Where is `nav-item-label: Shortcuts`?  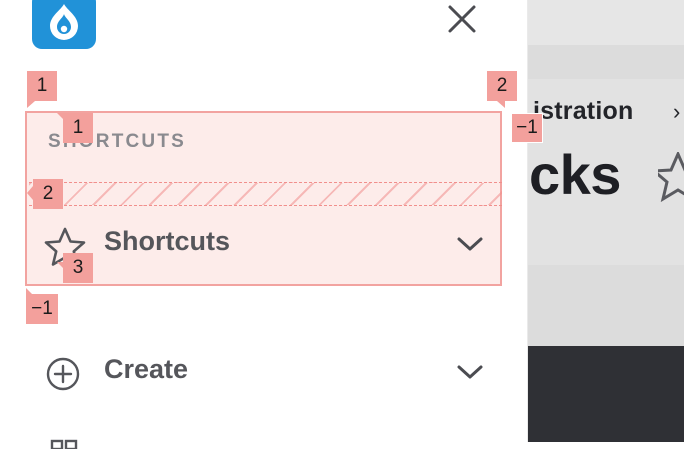
nav-item-label: Shortcuts is located at coordinates (167, 241).